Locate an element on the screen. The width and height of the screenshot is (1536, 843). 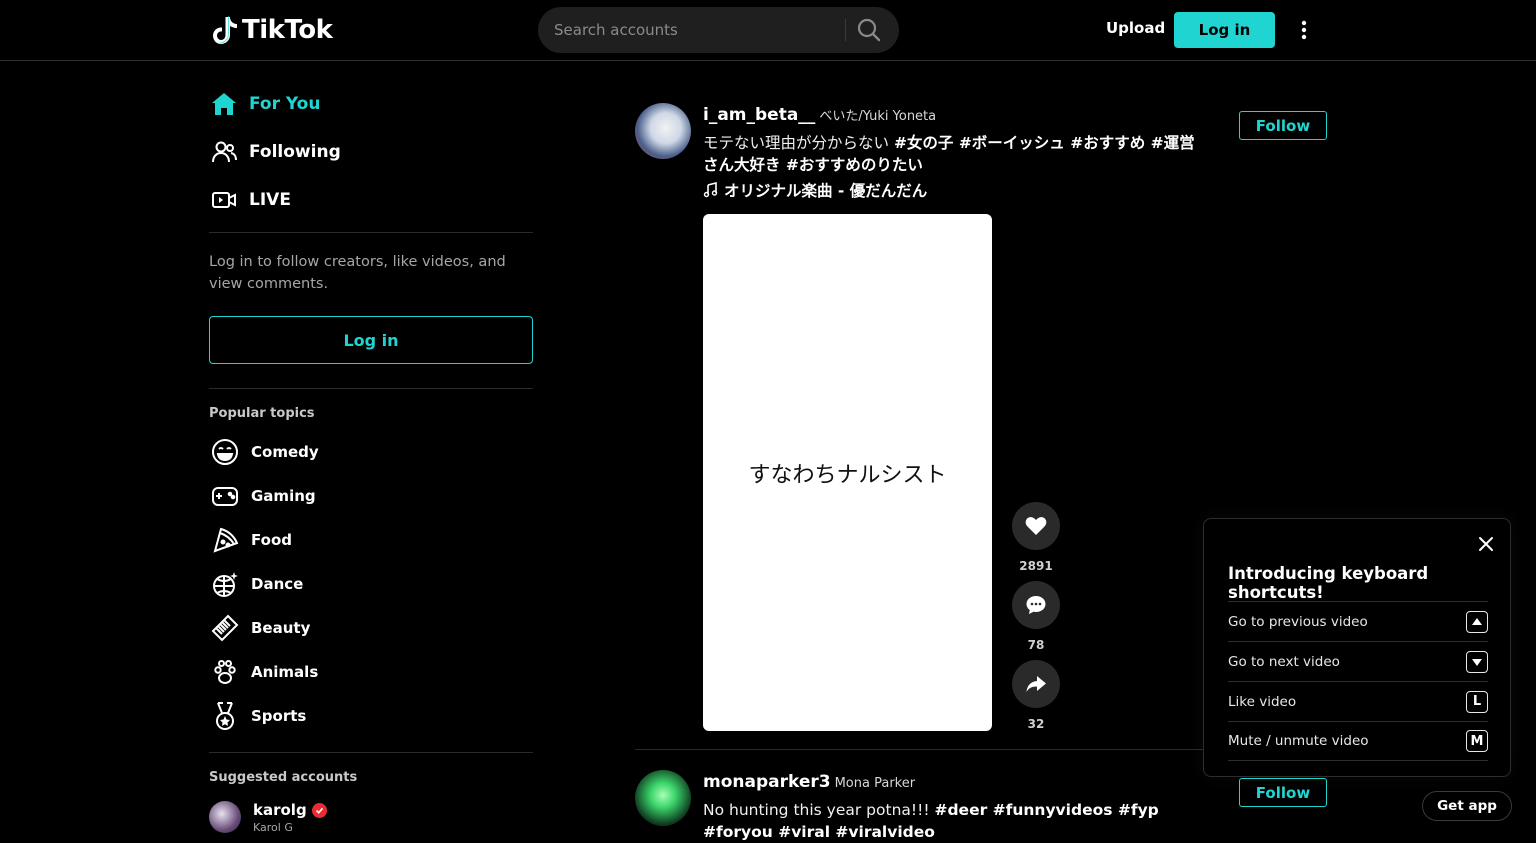
shortcuts-title: Introducing keyboard shortcuts! is located at coordinates (1328, 583).